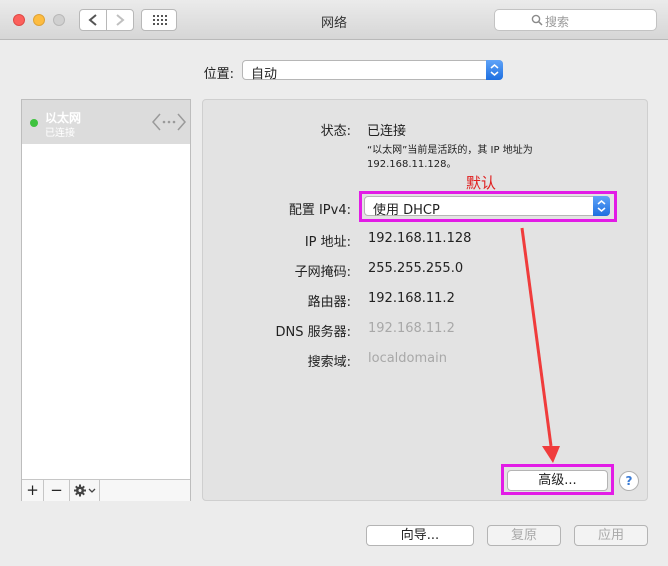  I want to click on service-item-ethernet: 以太网 已连接, so click(106, 122).